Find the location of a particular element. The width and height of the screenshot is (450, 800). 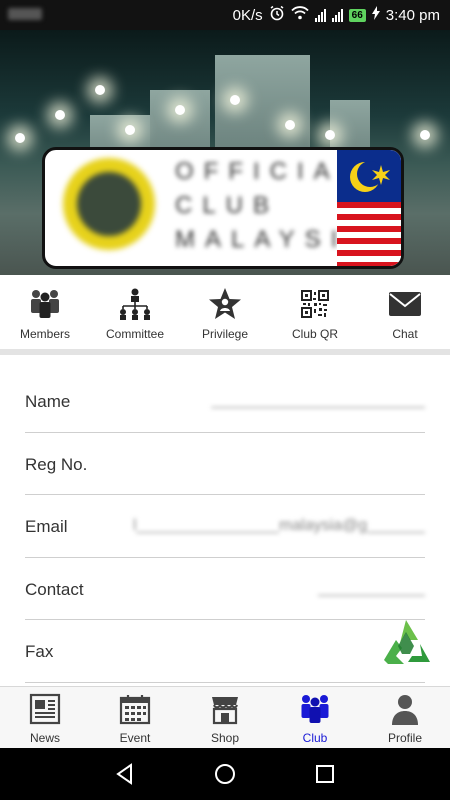

detail-label: Email is located at coordinates (46, 526).